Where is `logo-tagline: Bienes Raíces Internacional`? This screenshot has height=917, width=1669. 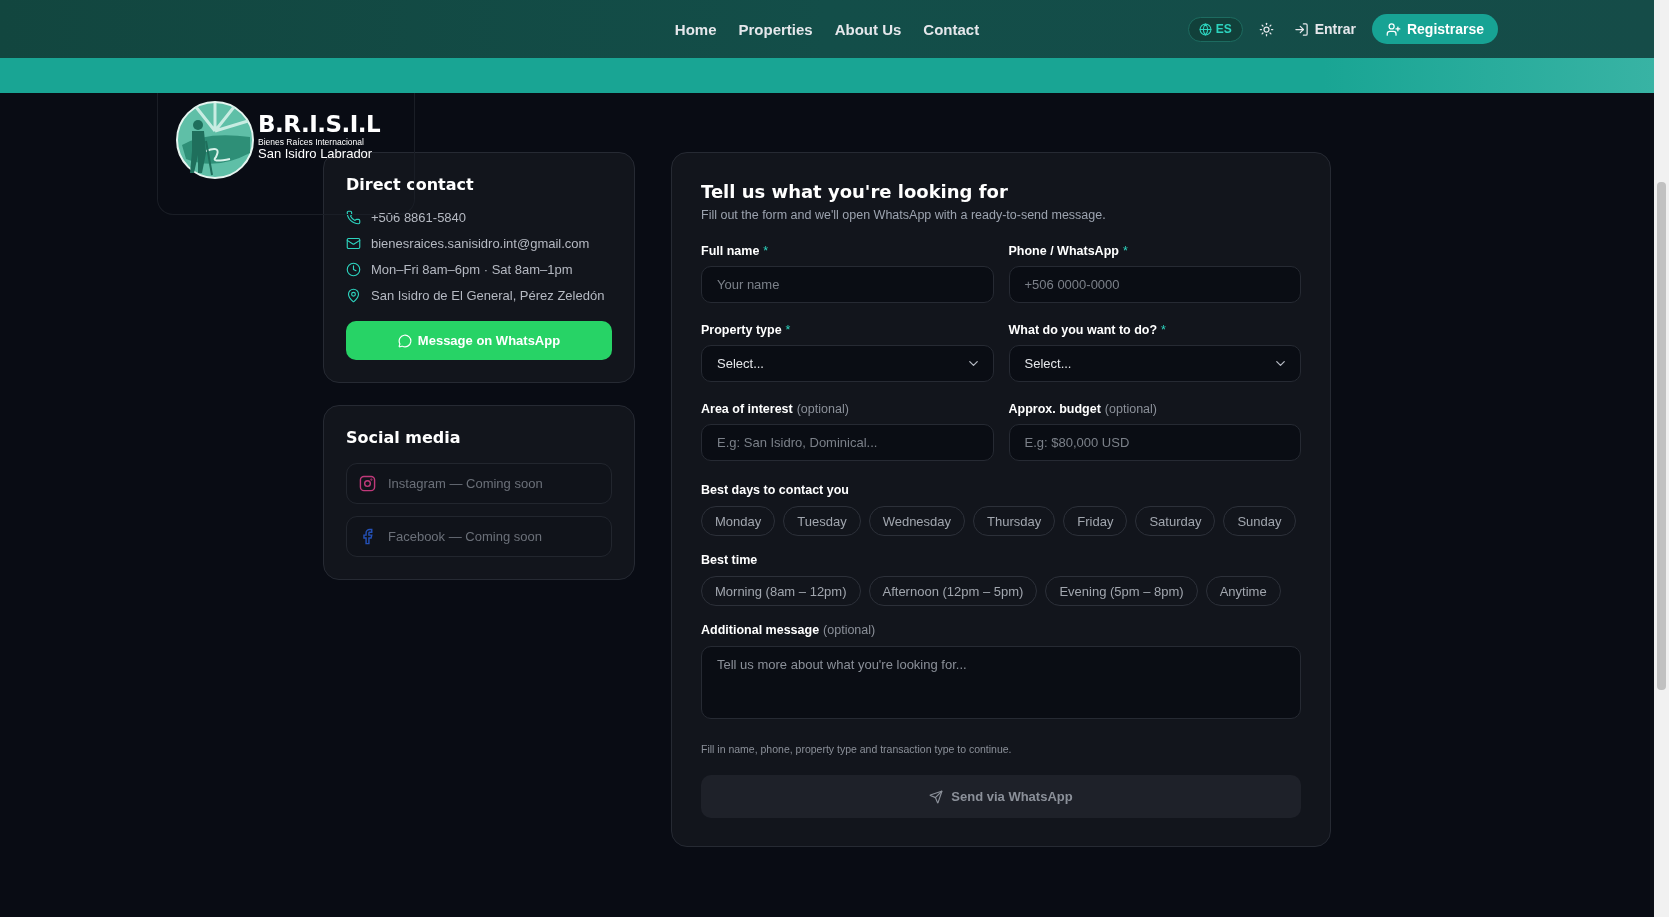 logo-tagline: Bienes Raíces Internacional is located at coordinates (311, 143).